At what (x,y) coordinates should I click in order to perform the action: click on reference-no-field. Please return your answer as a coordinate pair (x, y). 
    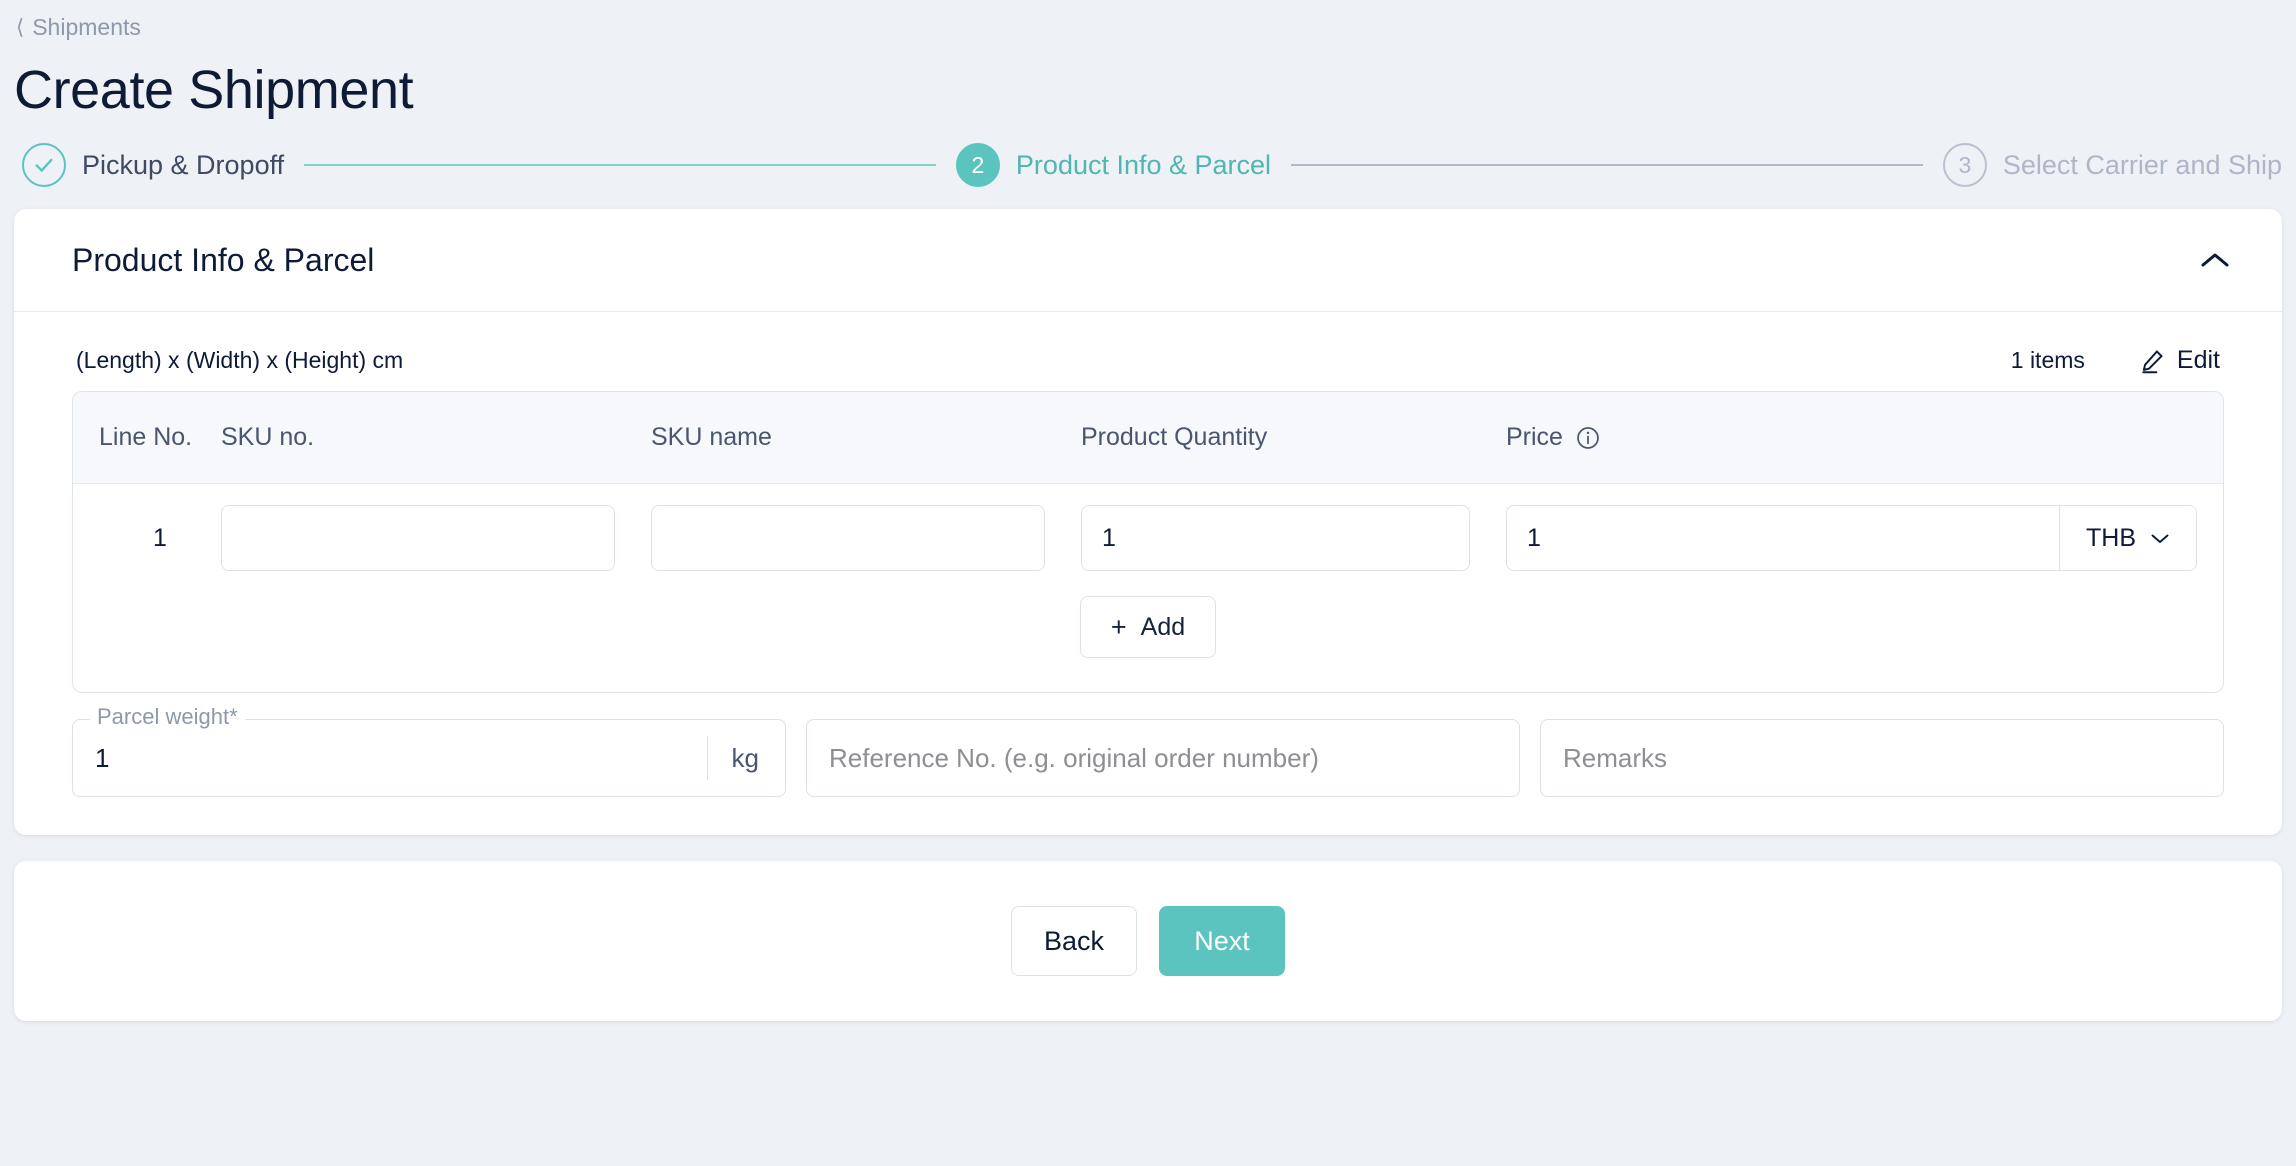
    Looking at the image, I should click on (1163, 758).